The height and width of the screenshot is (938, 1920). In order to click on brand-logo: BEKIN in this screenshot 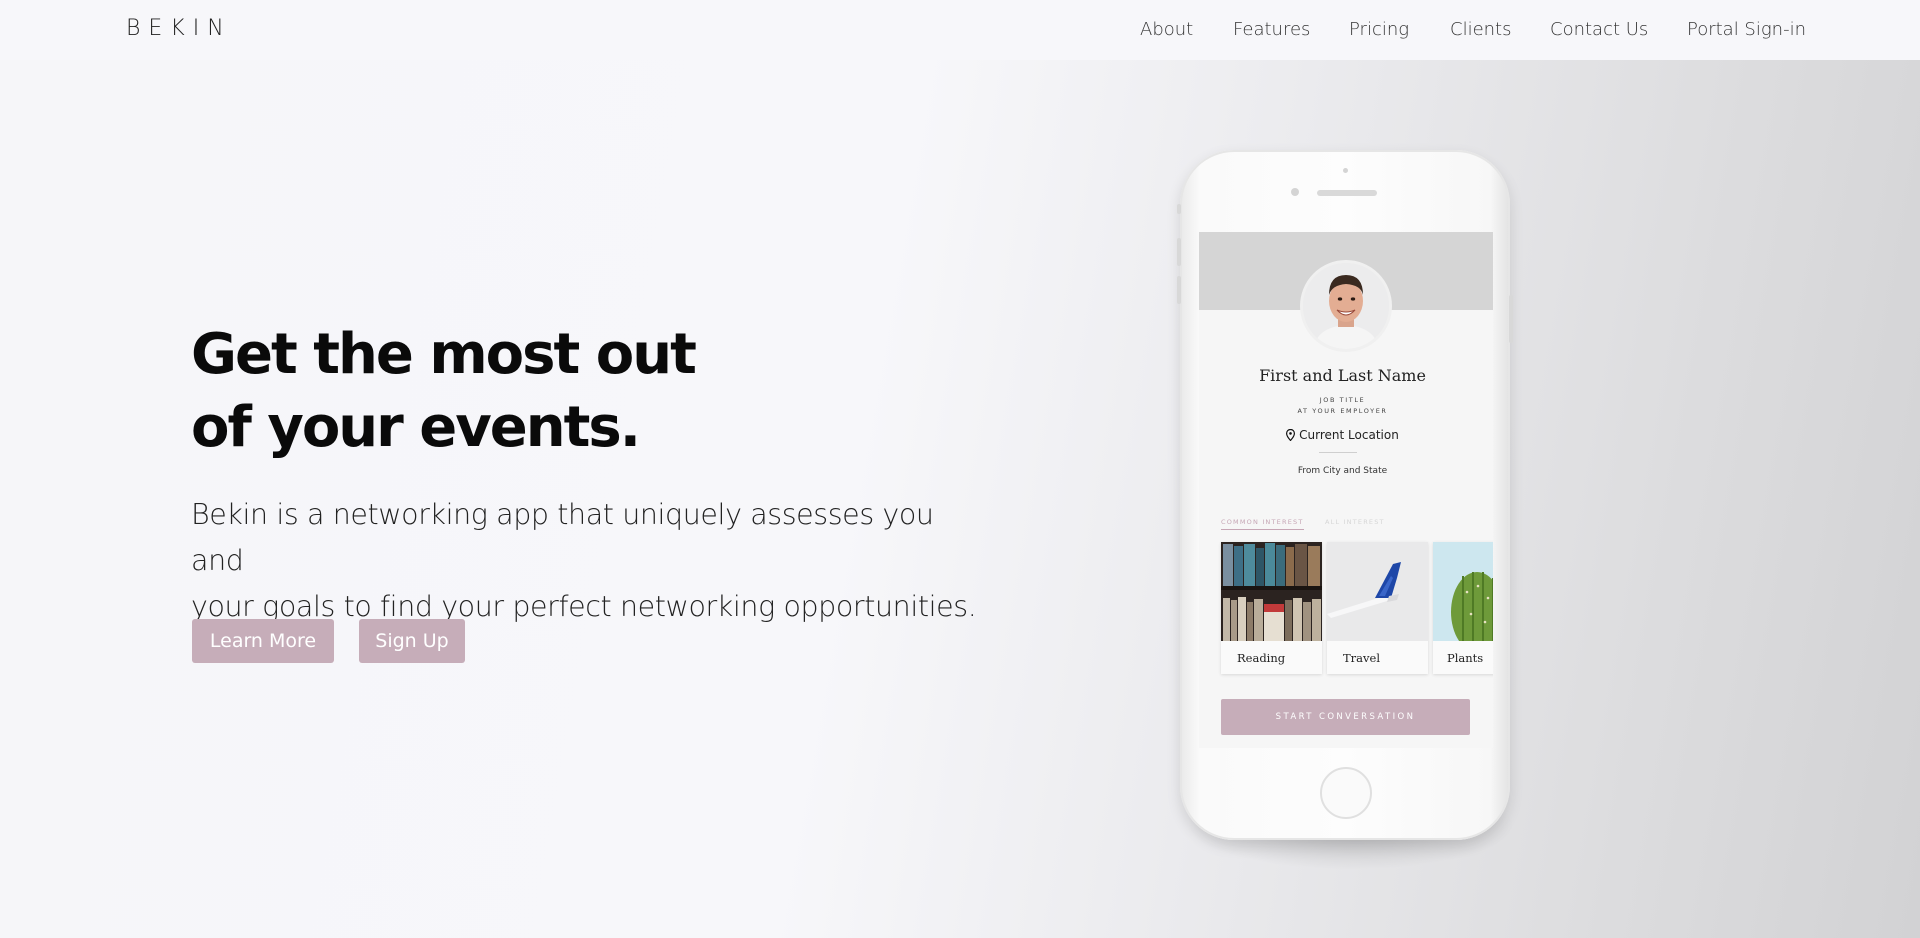, I will do `click(179, 28)`.